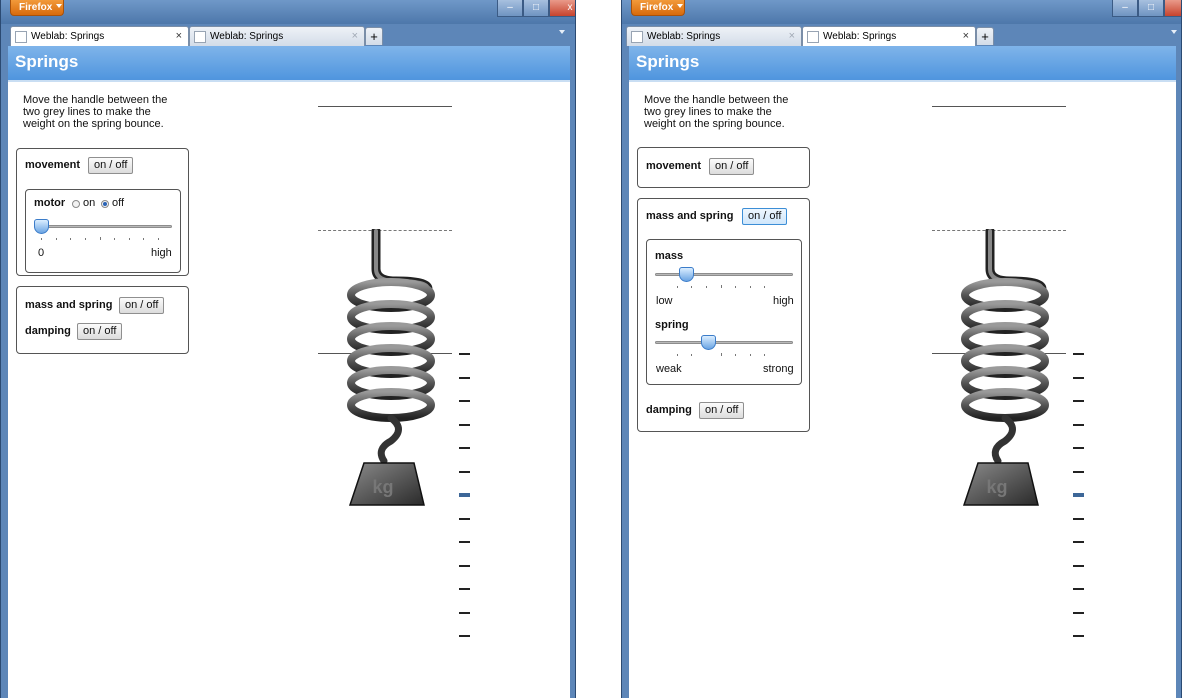 The image size is (1182, 698). What do you see at coordinates (118, 203) in the screenshot?
I see `motor-off-label: off` at bounding box center [118, 203].